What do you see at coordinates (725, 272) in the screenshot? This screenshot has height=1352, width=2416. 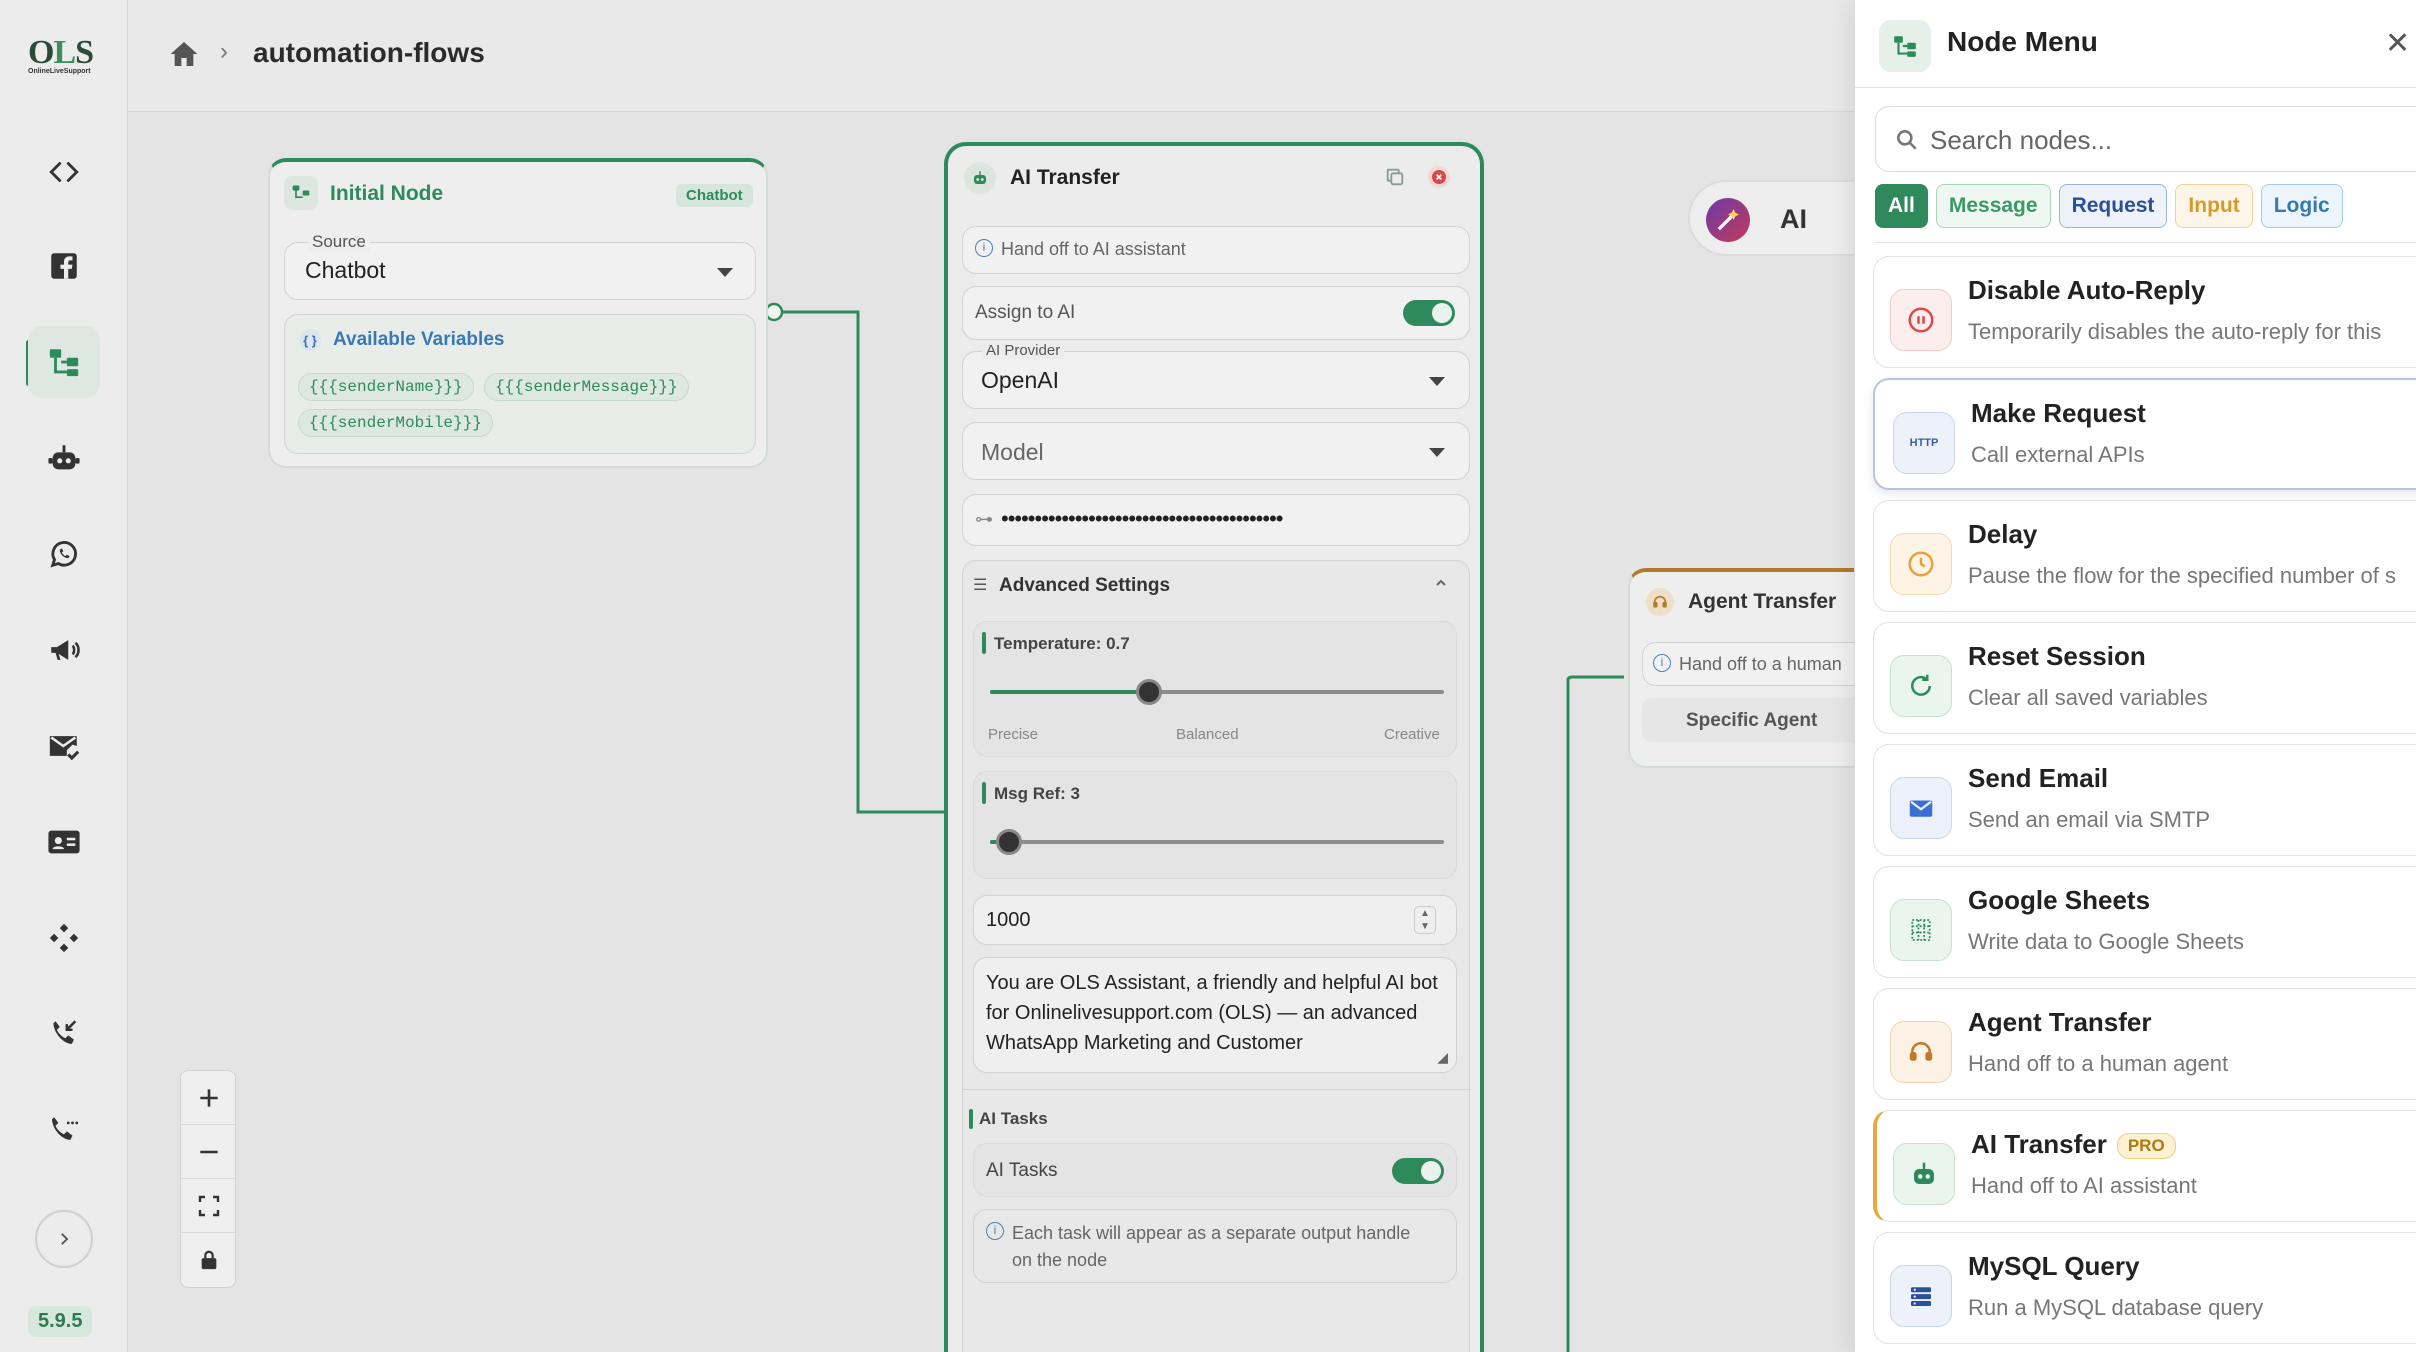 I see `chevron-down-icon` at bounding box center [725, 272].